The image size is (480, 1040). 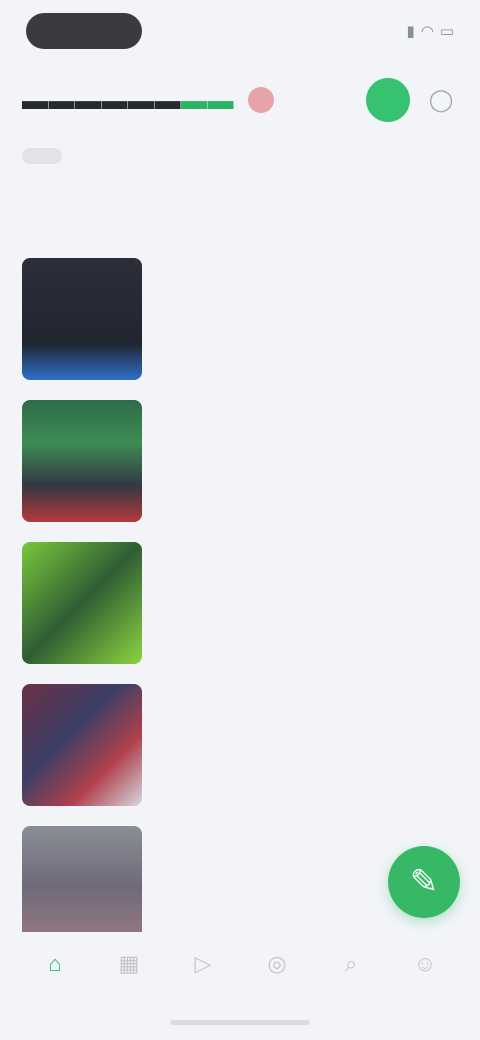 I want to click on nav-search-icon: ⌕, so click(x=351, y=964).